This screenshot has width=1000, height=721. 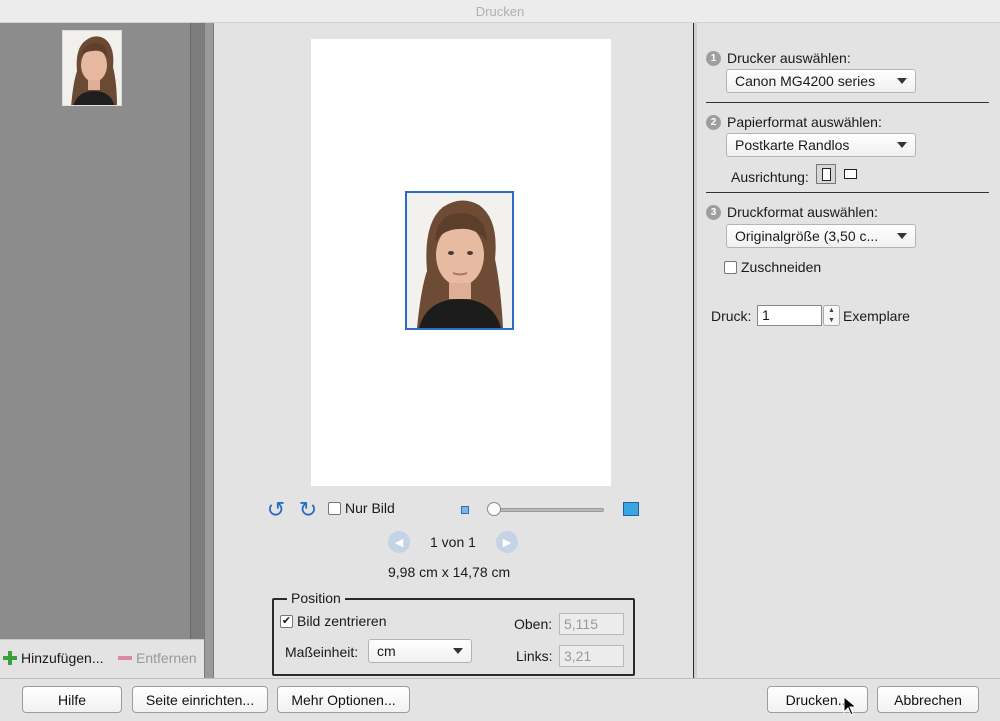 I want to click on photo-preview, so click(x=459, y=260).